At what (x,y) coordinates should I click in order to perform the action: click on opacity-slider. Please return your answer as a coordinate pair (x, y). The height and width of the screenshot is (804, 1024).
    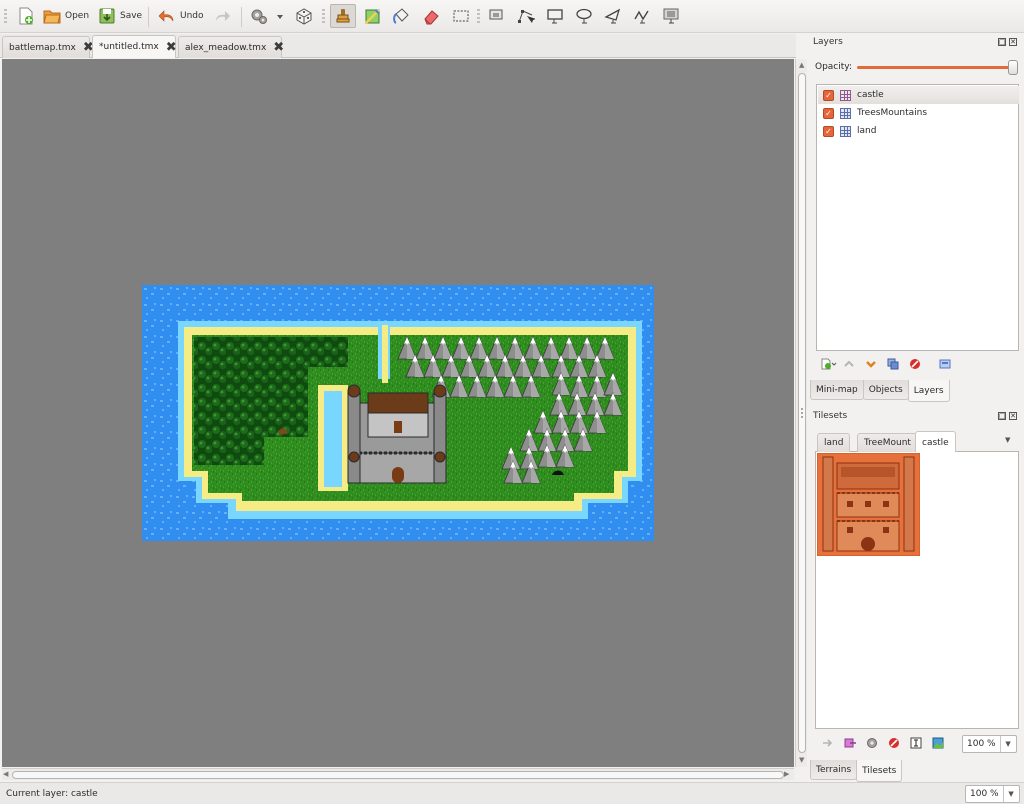
    Looking at the image, I should click on (936, 67).